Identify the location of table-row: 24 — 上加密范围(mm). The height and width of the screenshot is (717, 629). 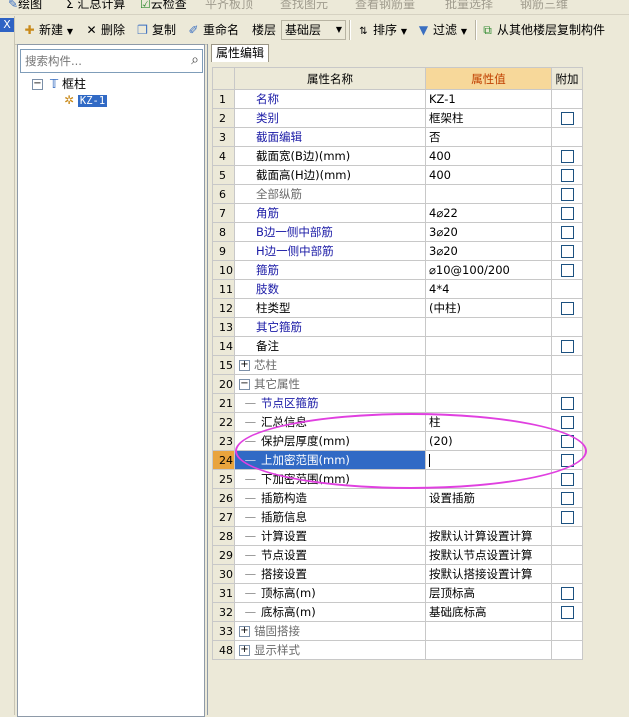
(397, 460).